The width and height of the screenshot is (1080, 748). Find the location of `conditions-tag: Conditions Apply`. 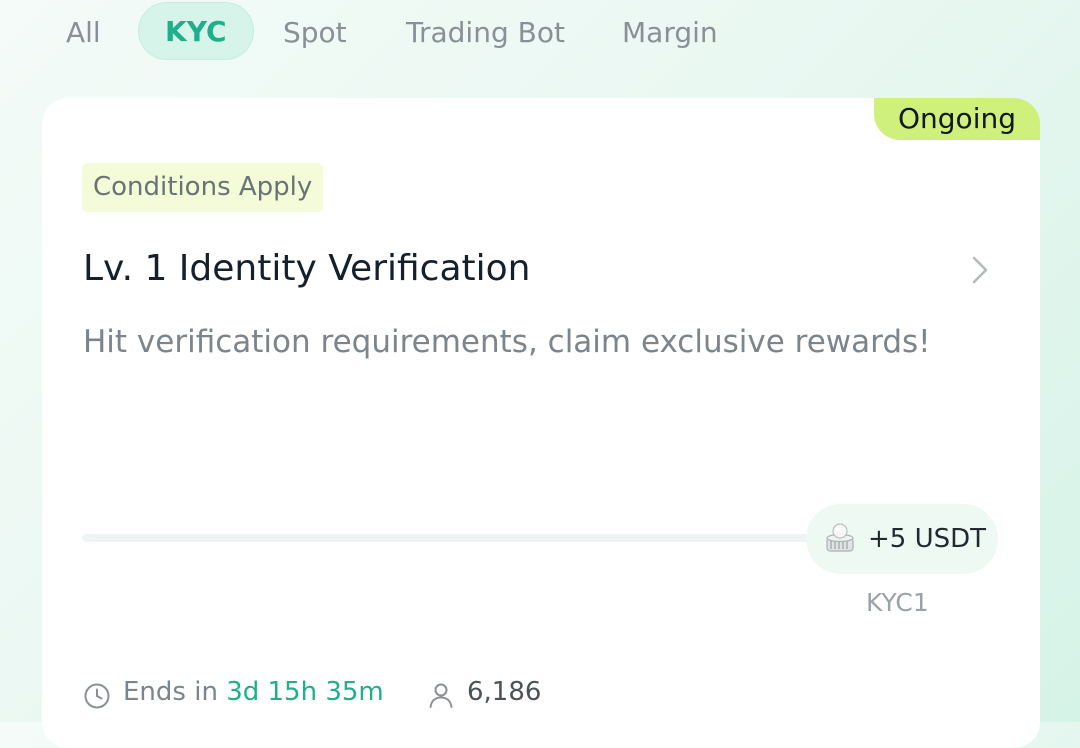

conditions-tag: Conditions Apply is located at coordinates (203, 187).